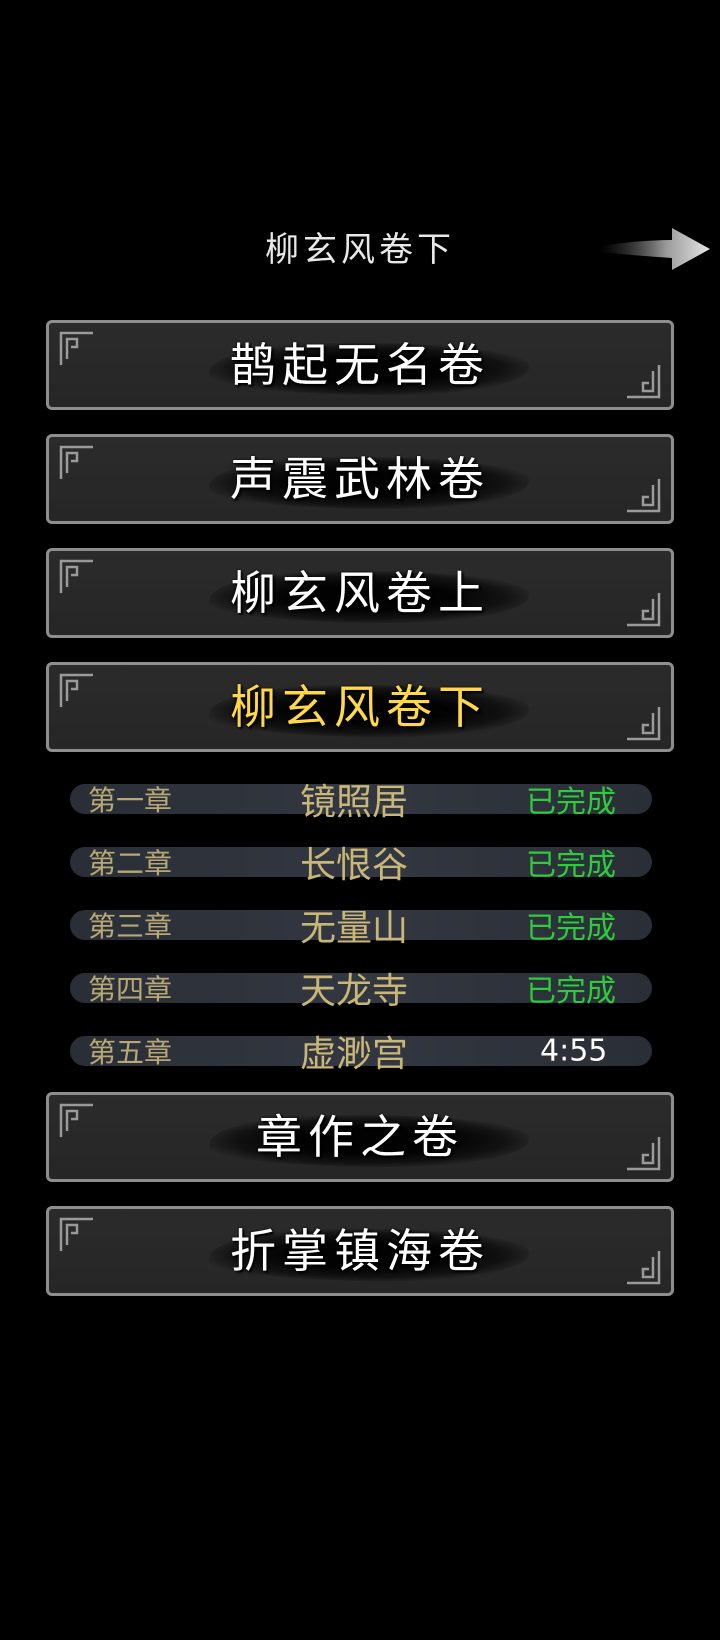 The image size is (720, 1640). I want to click on chapter-row-4: 第四章 天龙寺 已完成, so click(361, 991).